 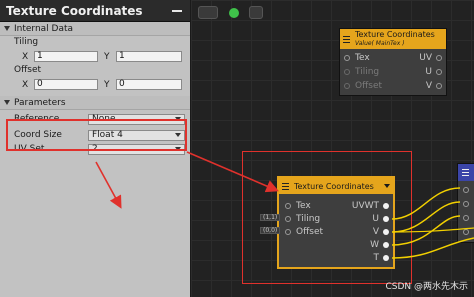 I want to click on live-mode-icon, so click(x=234, y=13).